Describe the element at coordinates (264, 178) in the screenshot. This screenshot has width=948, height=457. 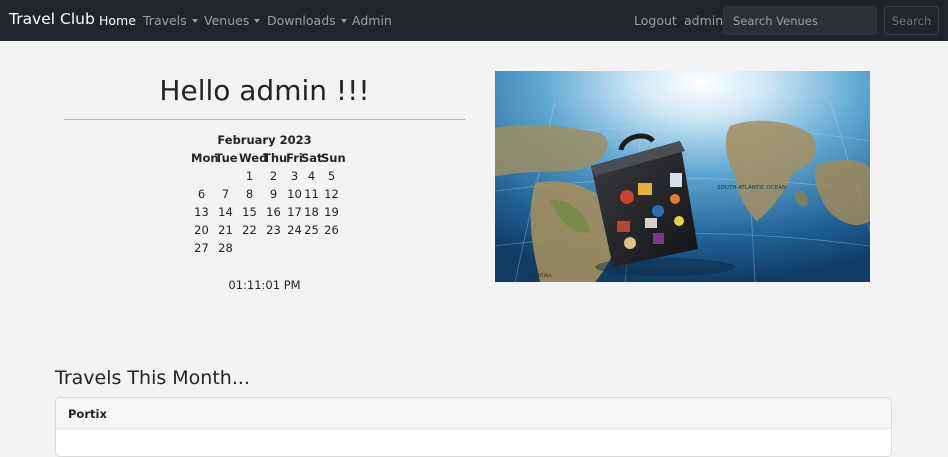
I see `calendar-week-row: 12345` at that location.